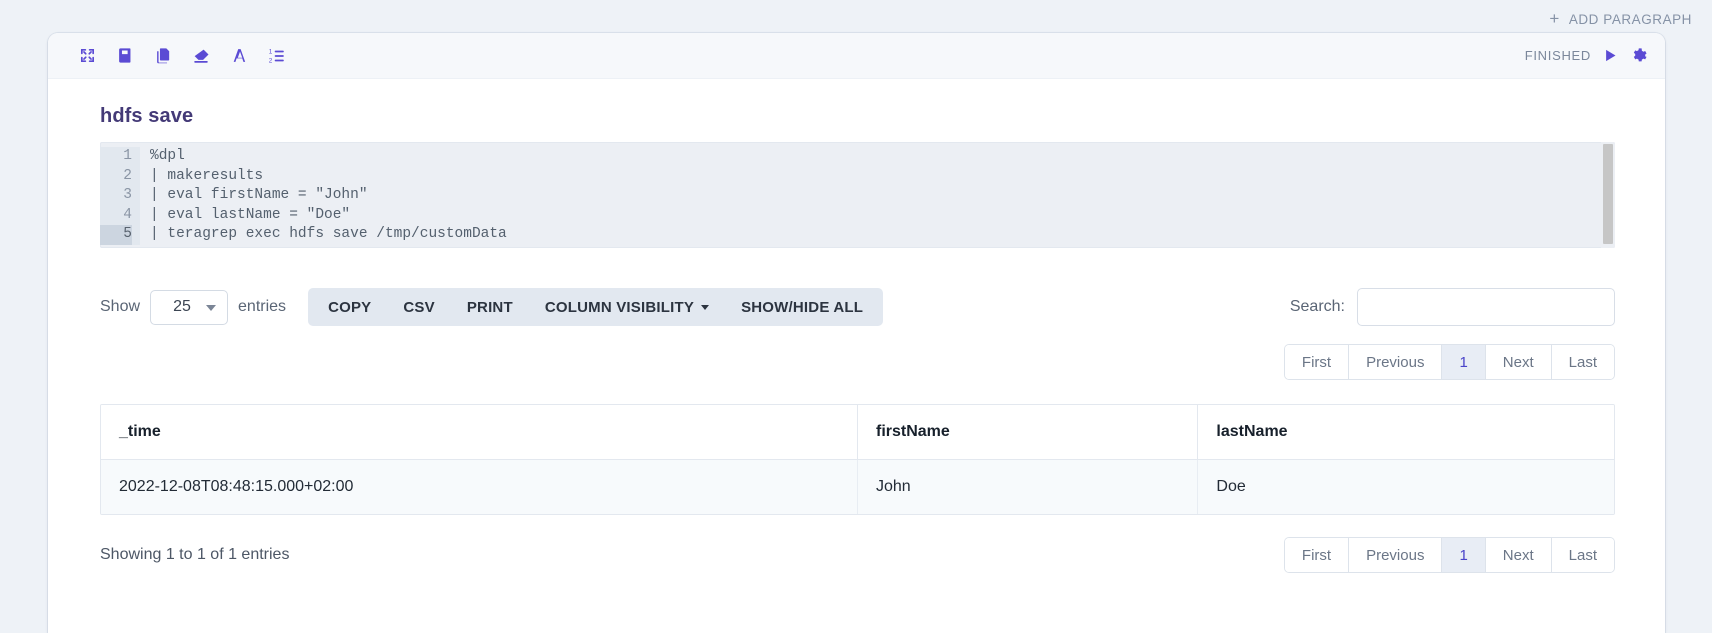 The height and width of the screenshot is (633, 1712). What do you see at coordinates (856, 56) in the screenshot?
I see `paragraph-toolbar: 1 2 FINISHED` at bounding box center [856, 56].